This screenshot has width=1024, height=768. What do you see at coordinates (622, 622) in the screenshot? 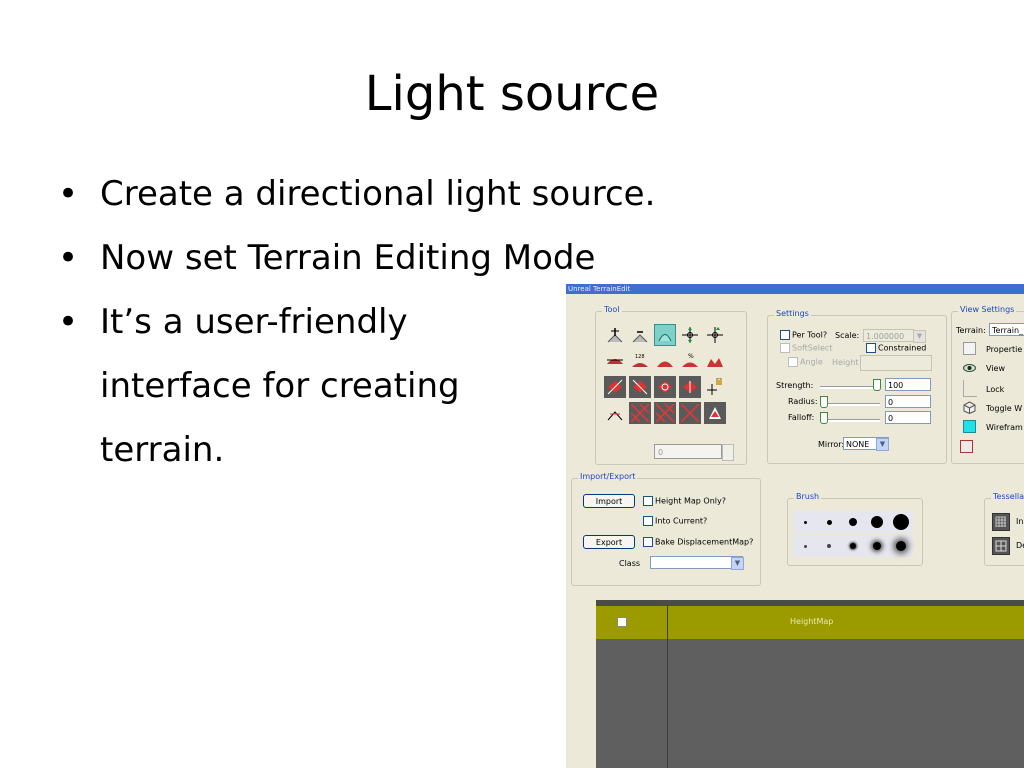
I see `heightmap-select-all-checkbox` at bounding box center [622, 622].